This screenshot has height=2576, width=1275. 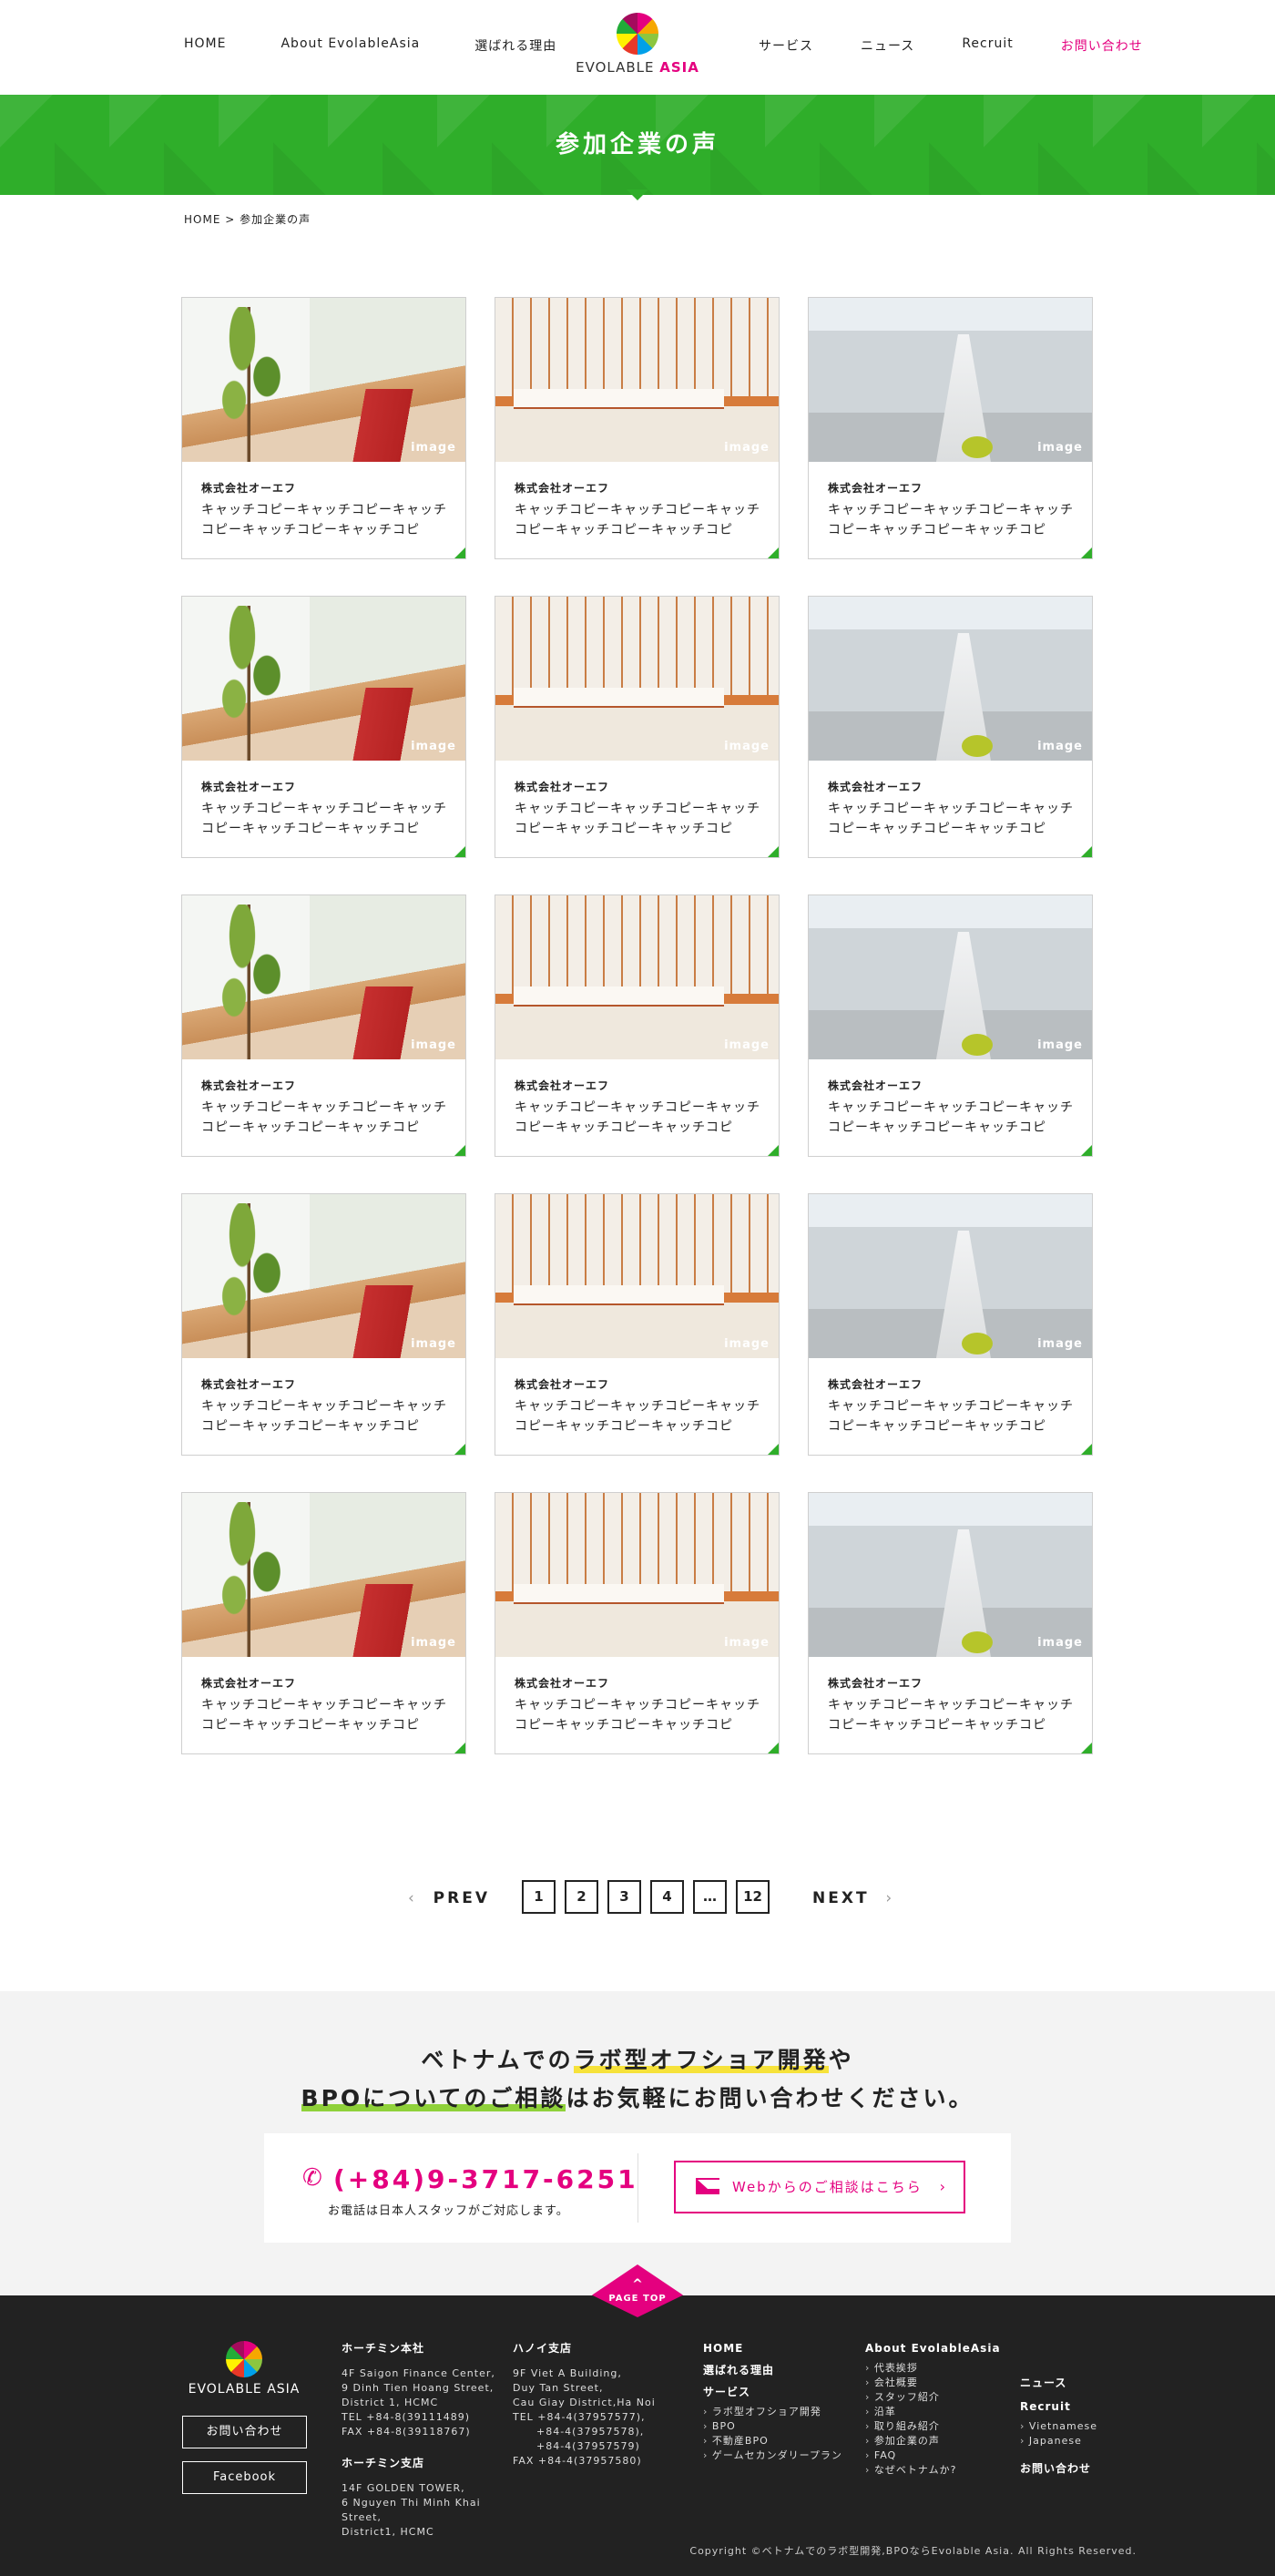 I want to click on footer-link-why-vietnam: なぜベトナムか?, so click(x=938, y=2470).